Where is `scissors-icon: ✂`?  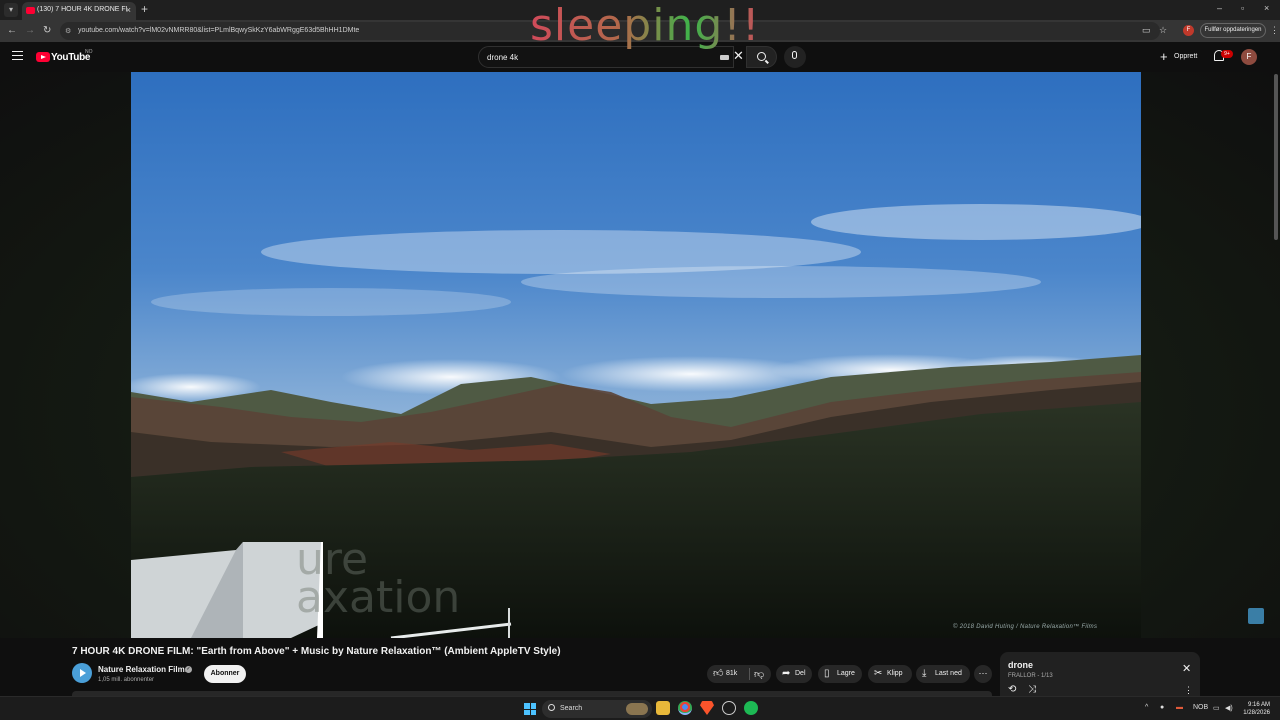
scissors-icon: ✂ is located at coordinates (878, 673).